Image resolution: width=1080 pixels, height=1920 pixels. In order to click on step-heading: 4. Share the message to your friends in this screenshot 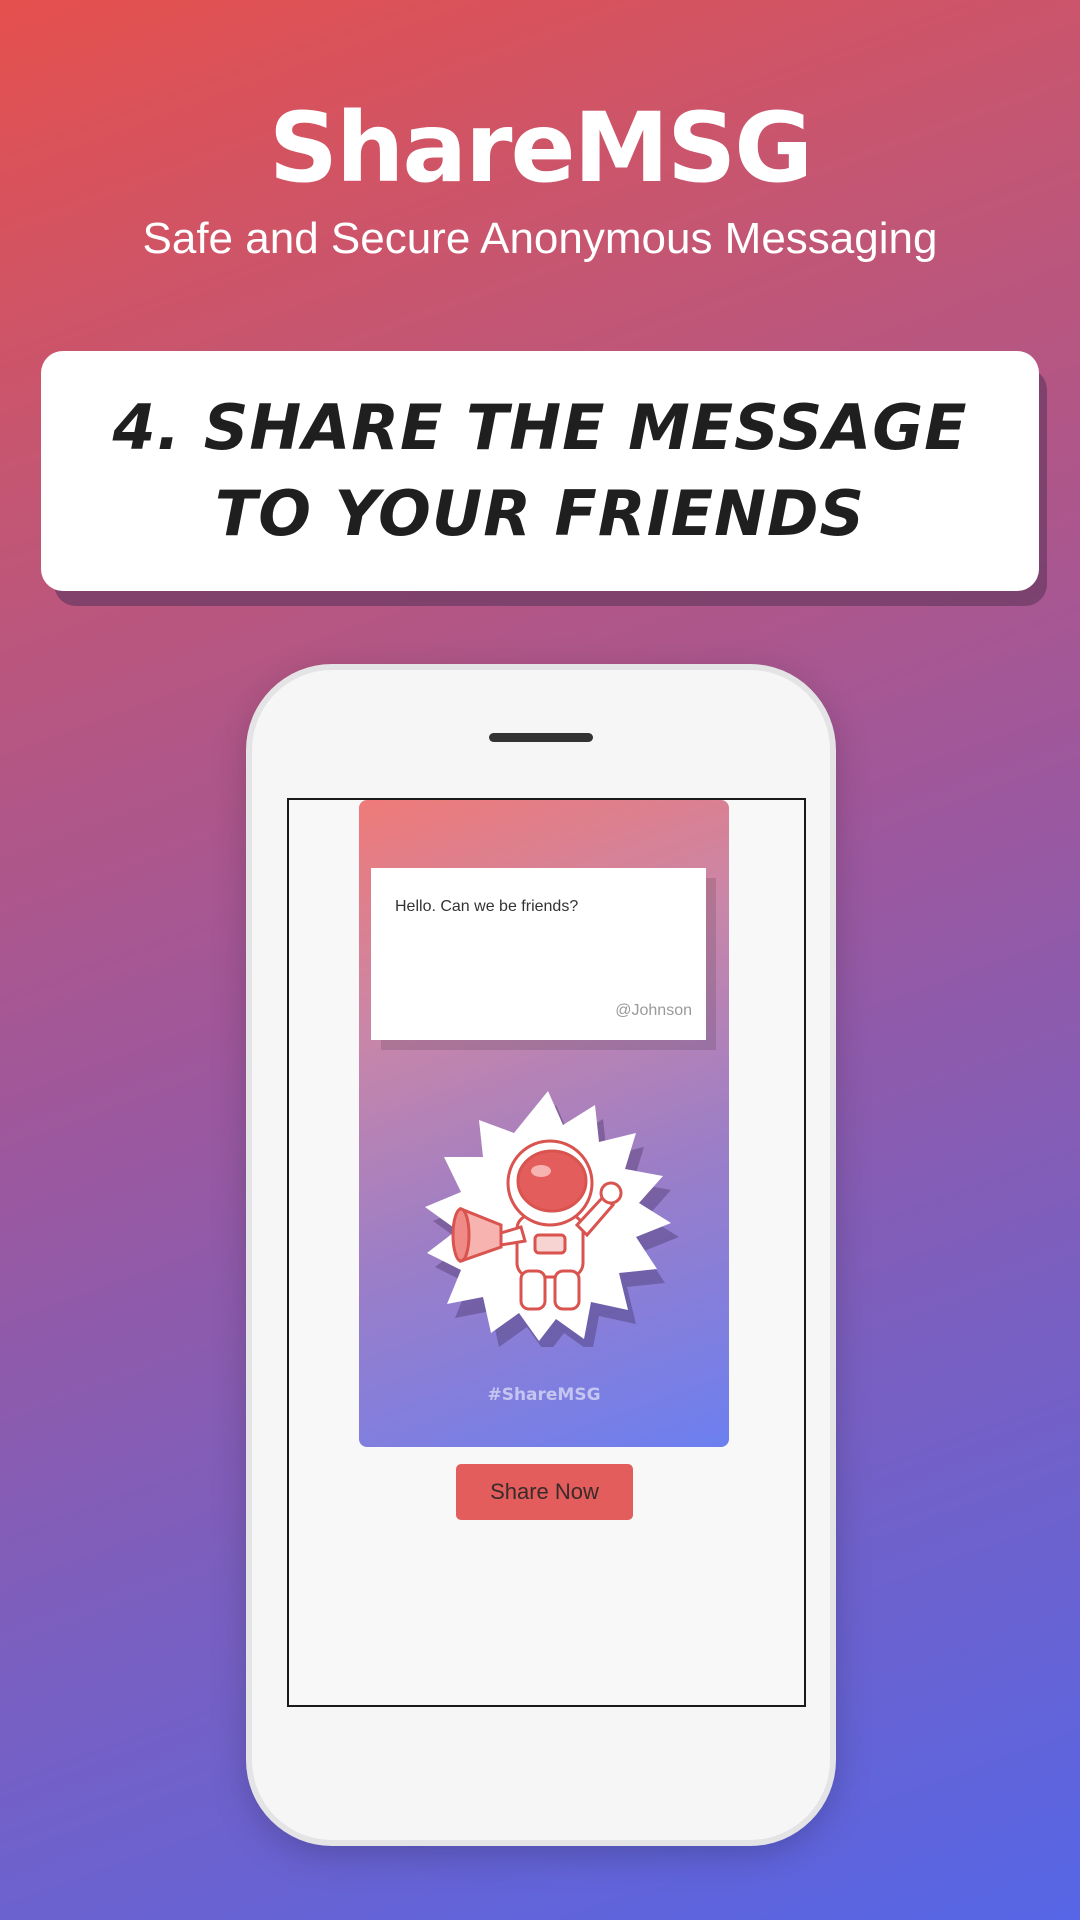, I will do `click(540, 470)`.